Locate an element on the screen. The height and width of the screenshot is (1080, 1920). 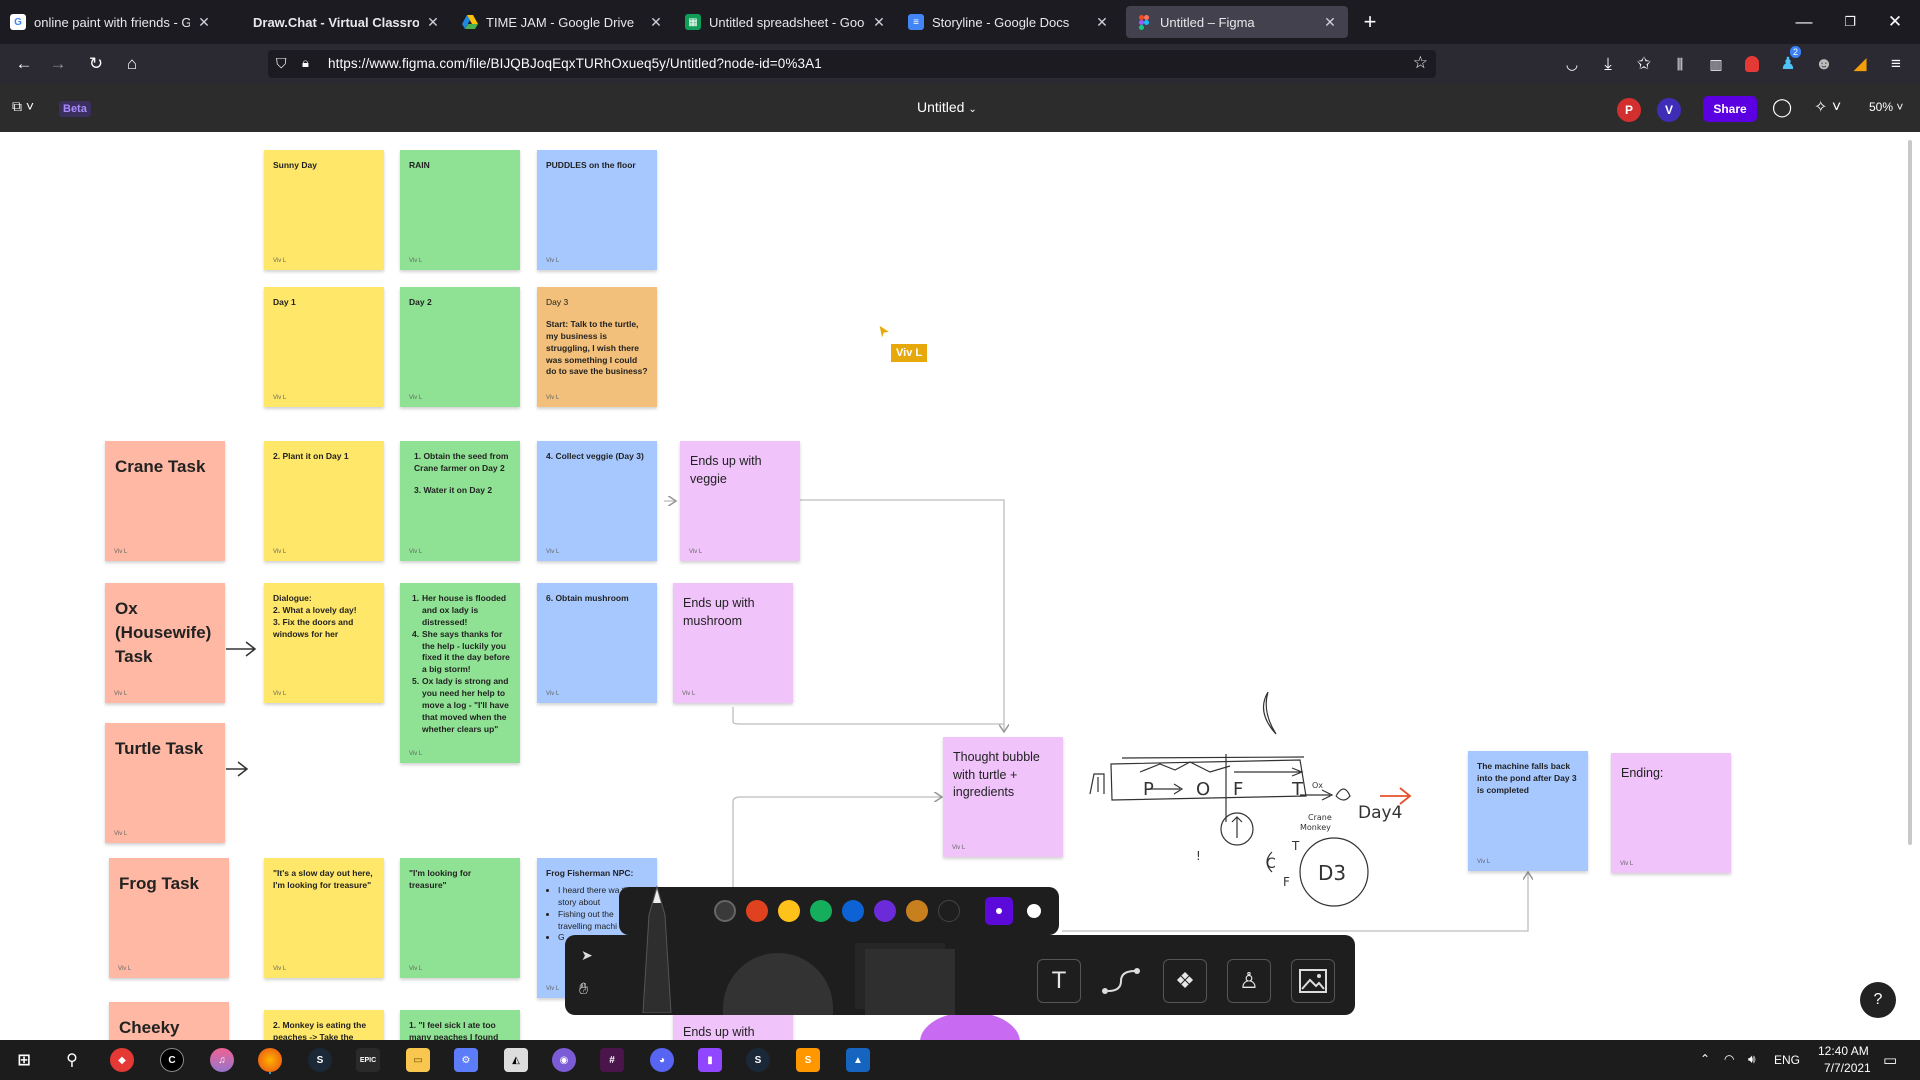
steam-2-icon: S is located at coordinates (758, 1060).